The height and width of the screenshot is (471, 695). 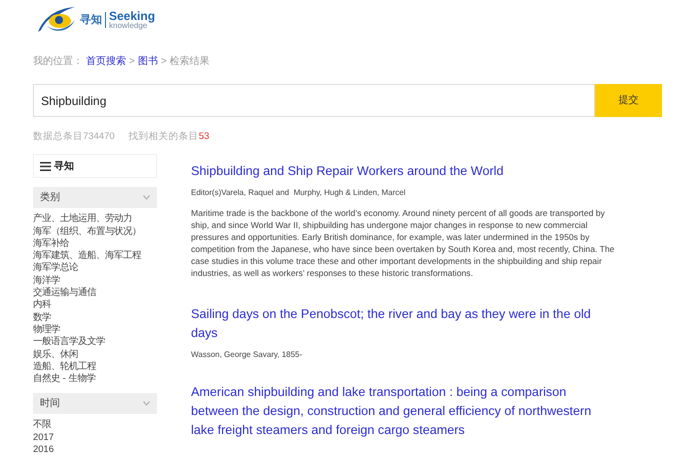 I want to click on filter-option: 海军学总论, so click(x=95, y=267).